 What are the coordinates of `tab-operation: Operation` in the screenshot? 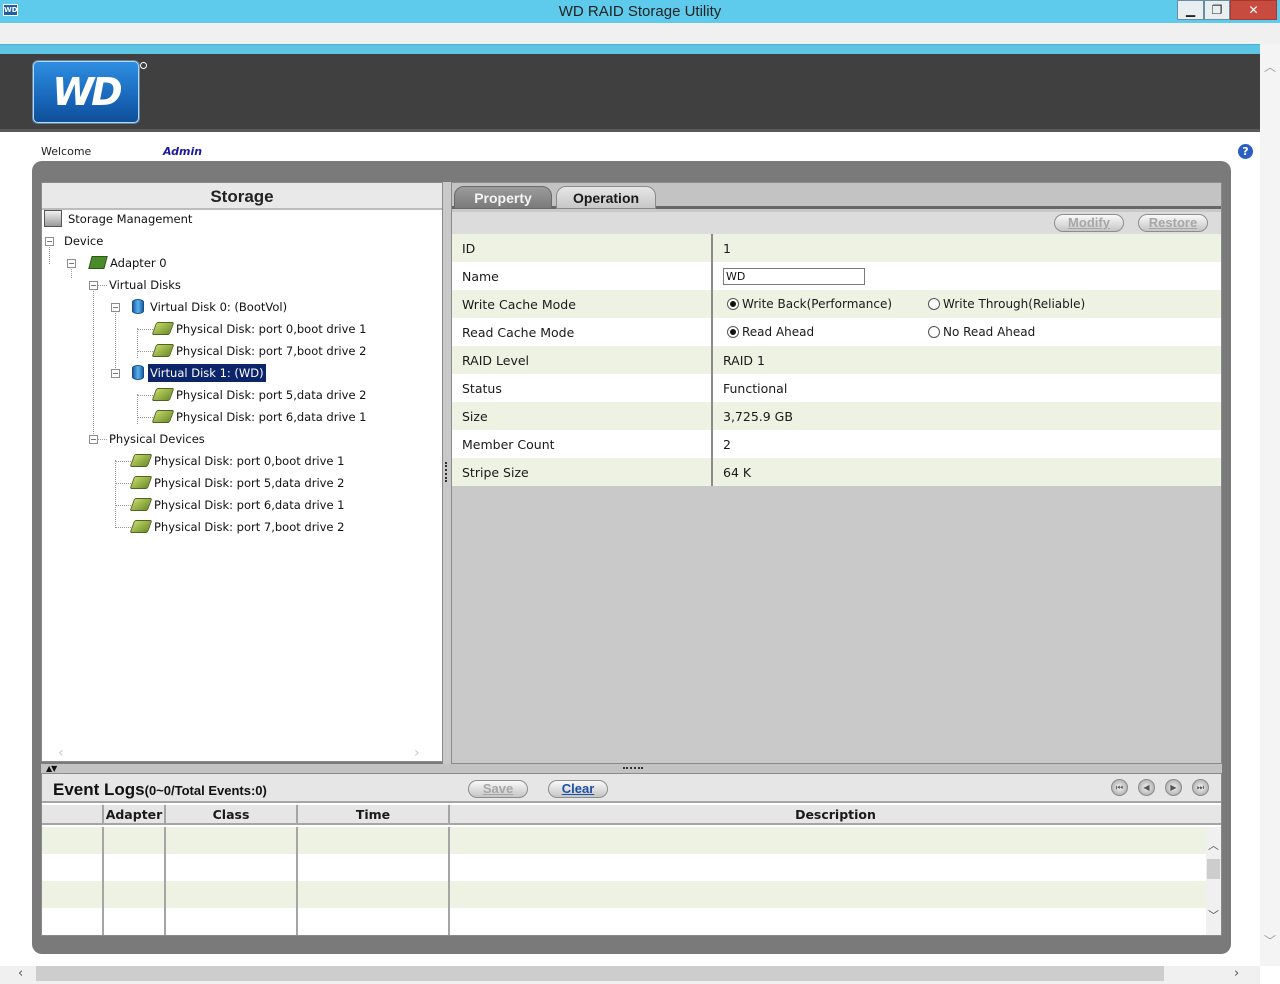 It's located at (606, 197).